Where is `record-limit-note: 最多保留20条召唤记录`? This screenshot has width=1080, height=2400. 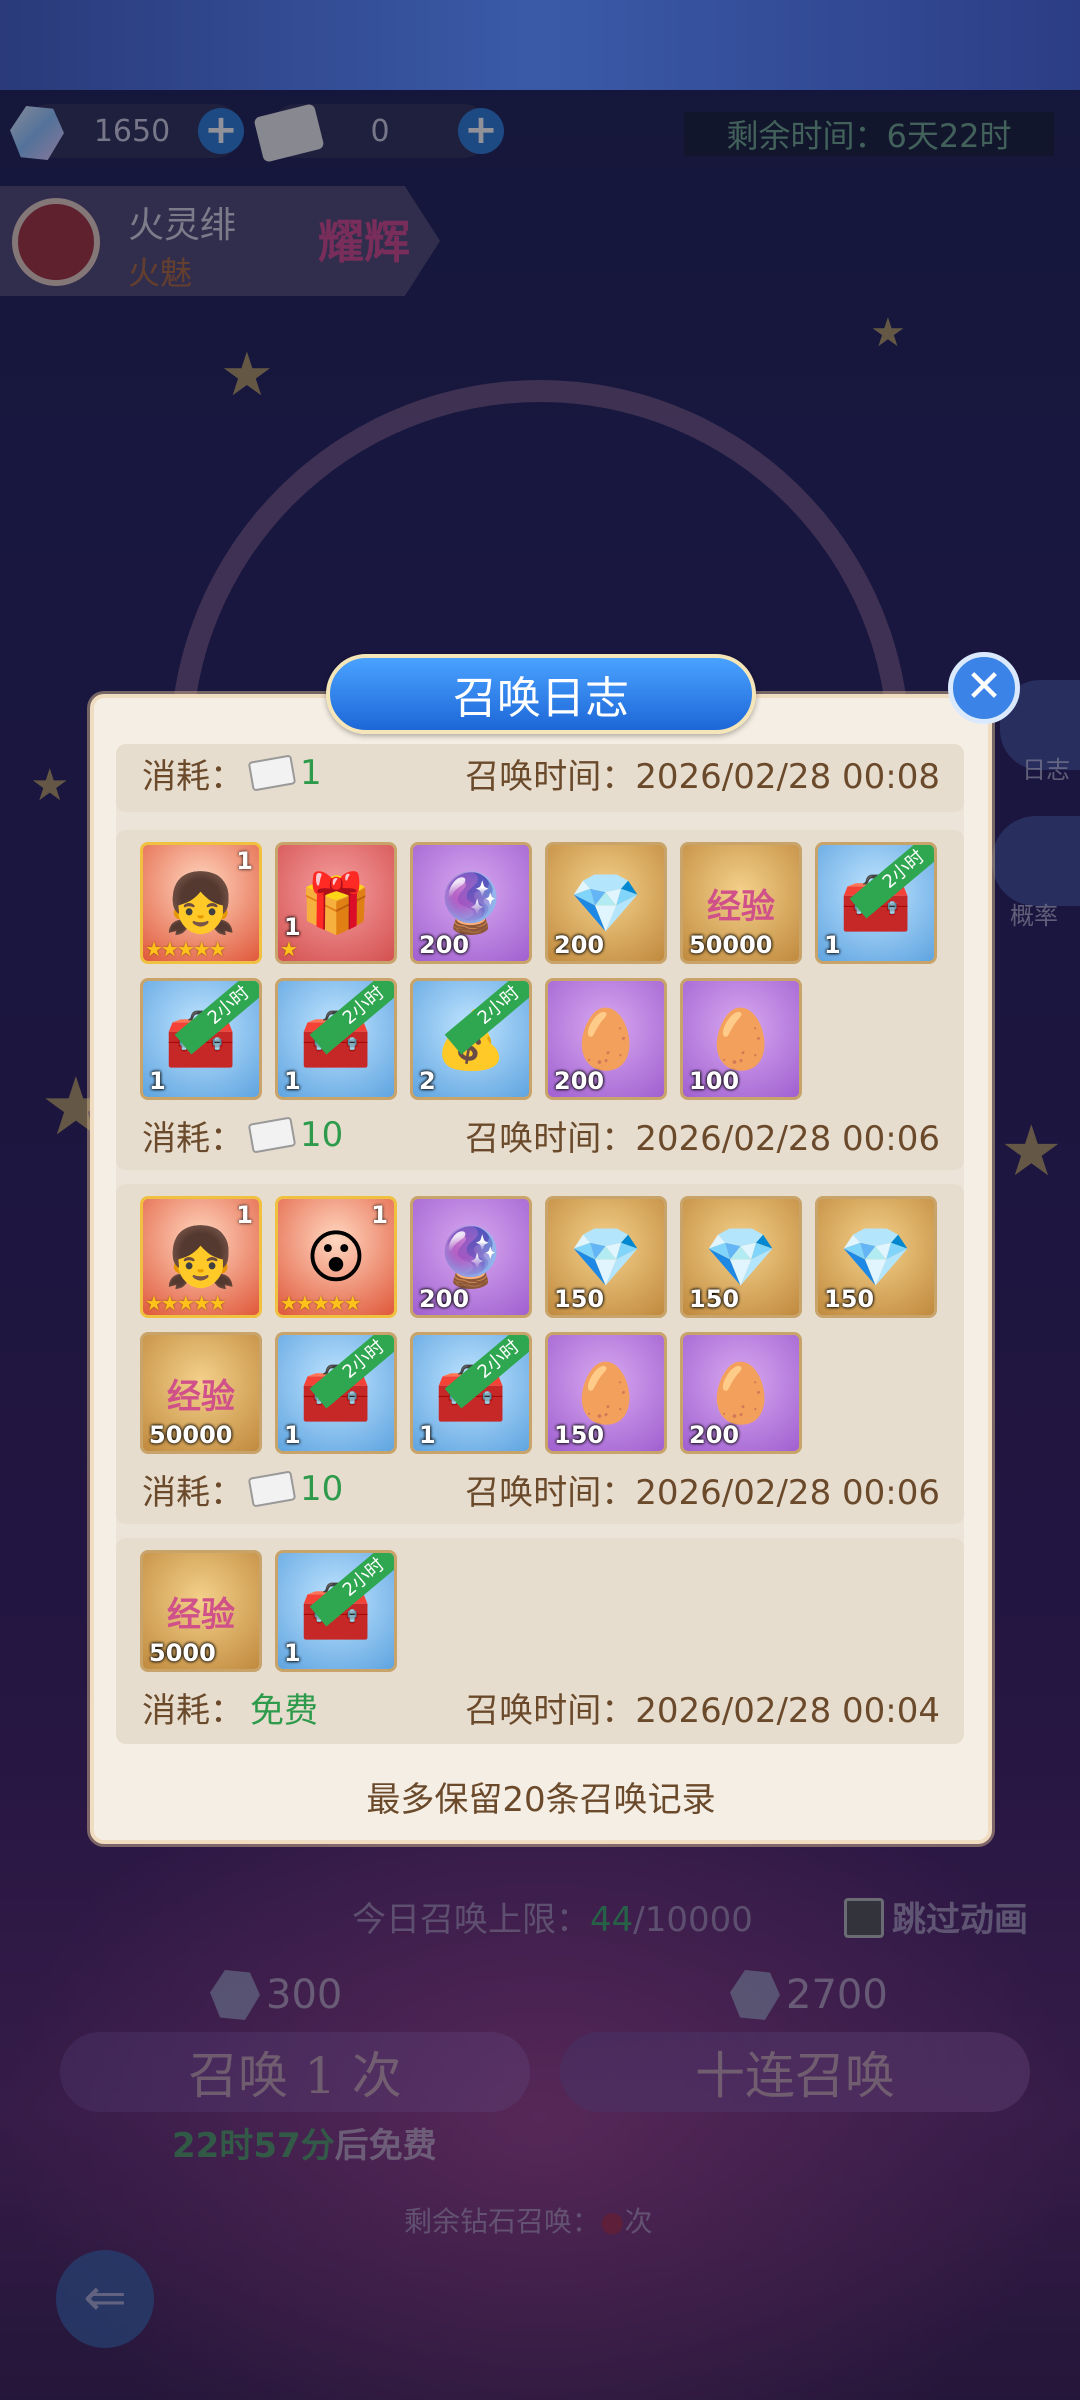 record-limit-note: 最多保留20条召唤记录 is located at coordinates (541, 1800).